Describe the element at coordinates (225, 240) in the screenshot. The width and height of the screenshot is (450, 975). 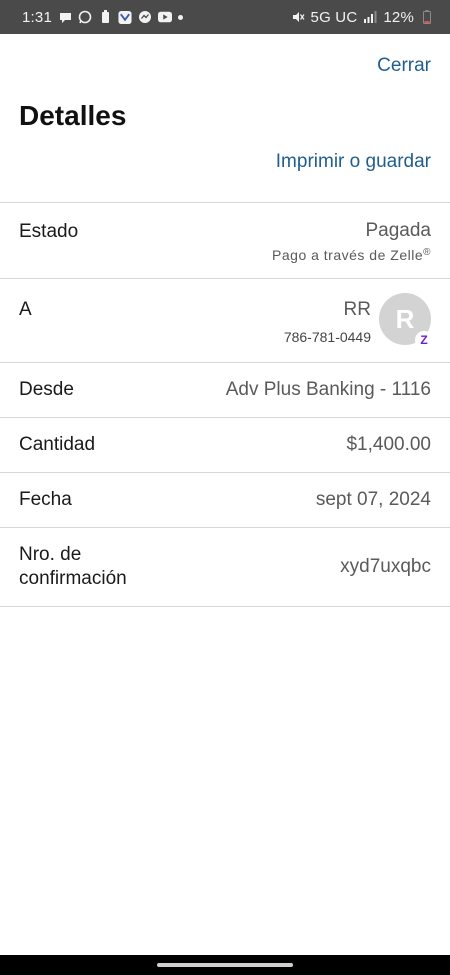
I see `status-row: Estado Pagada Pago a través de Zelle®` at that location.